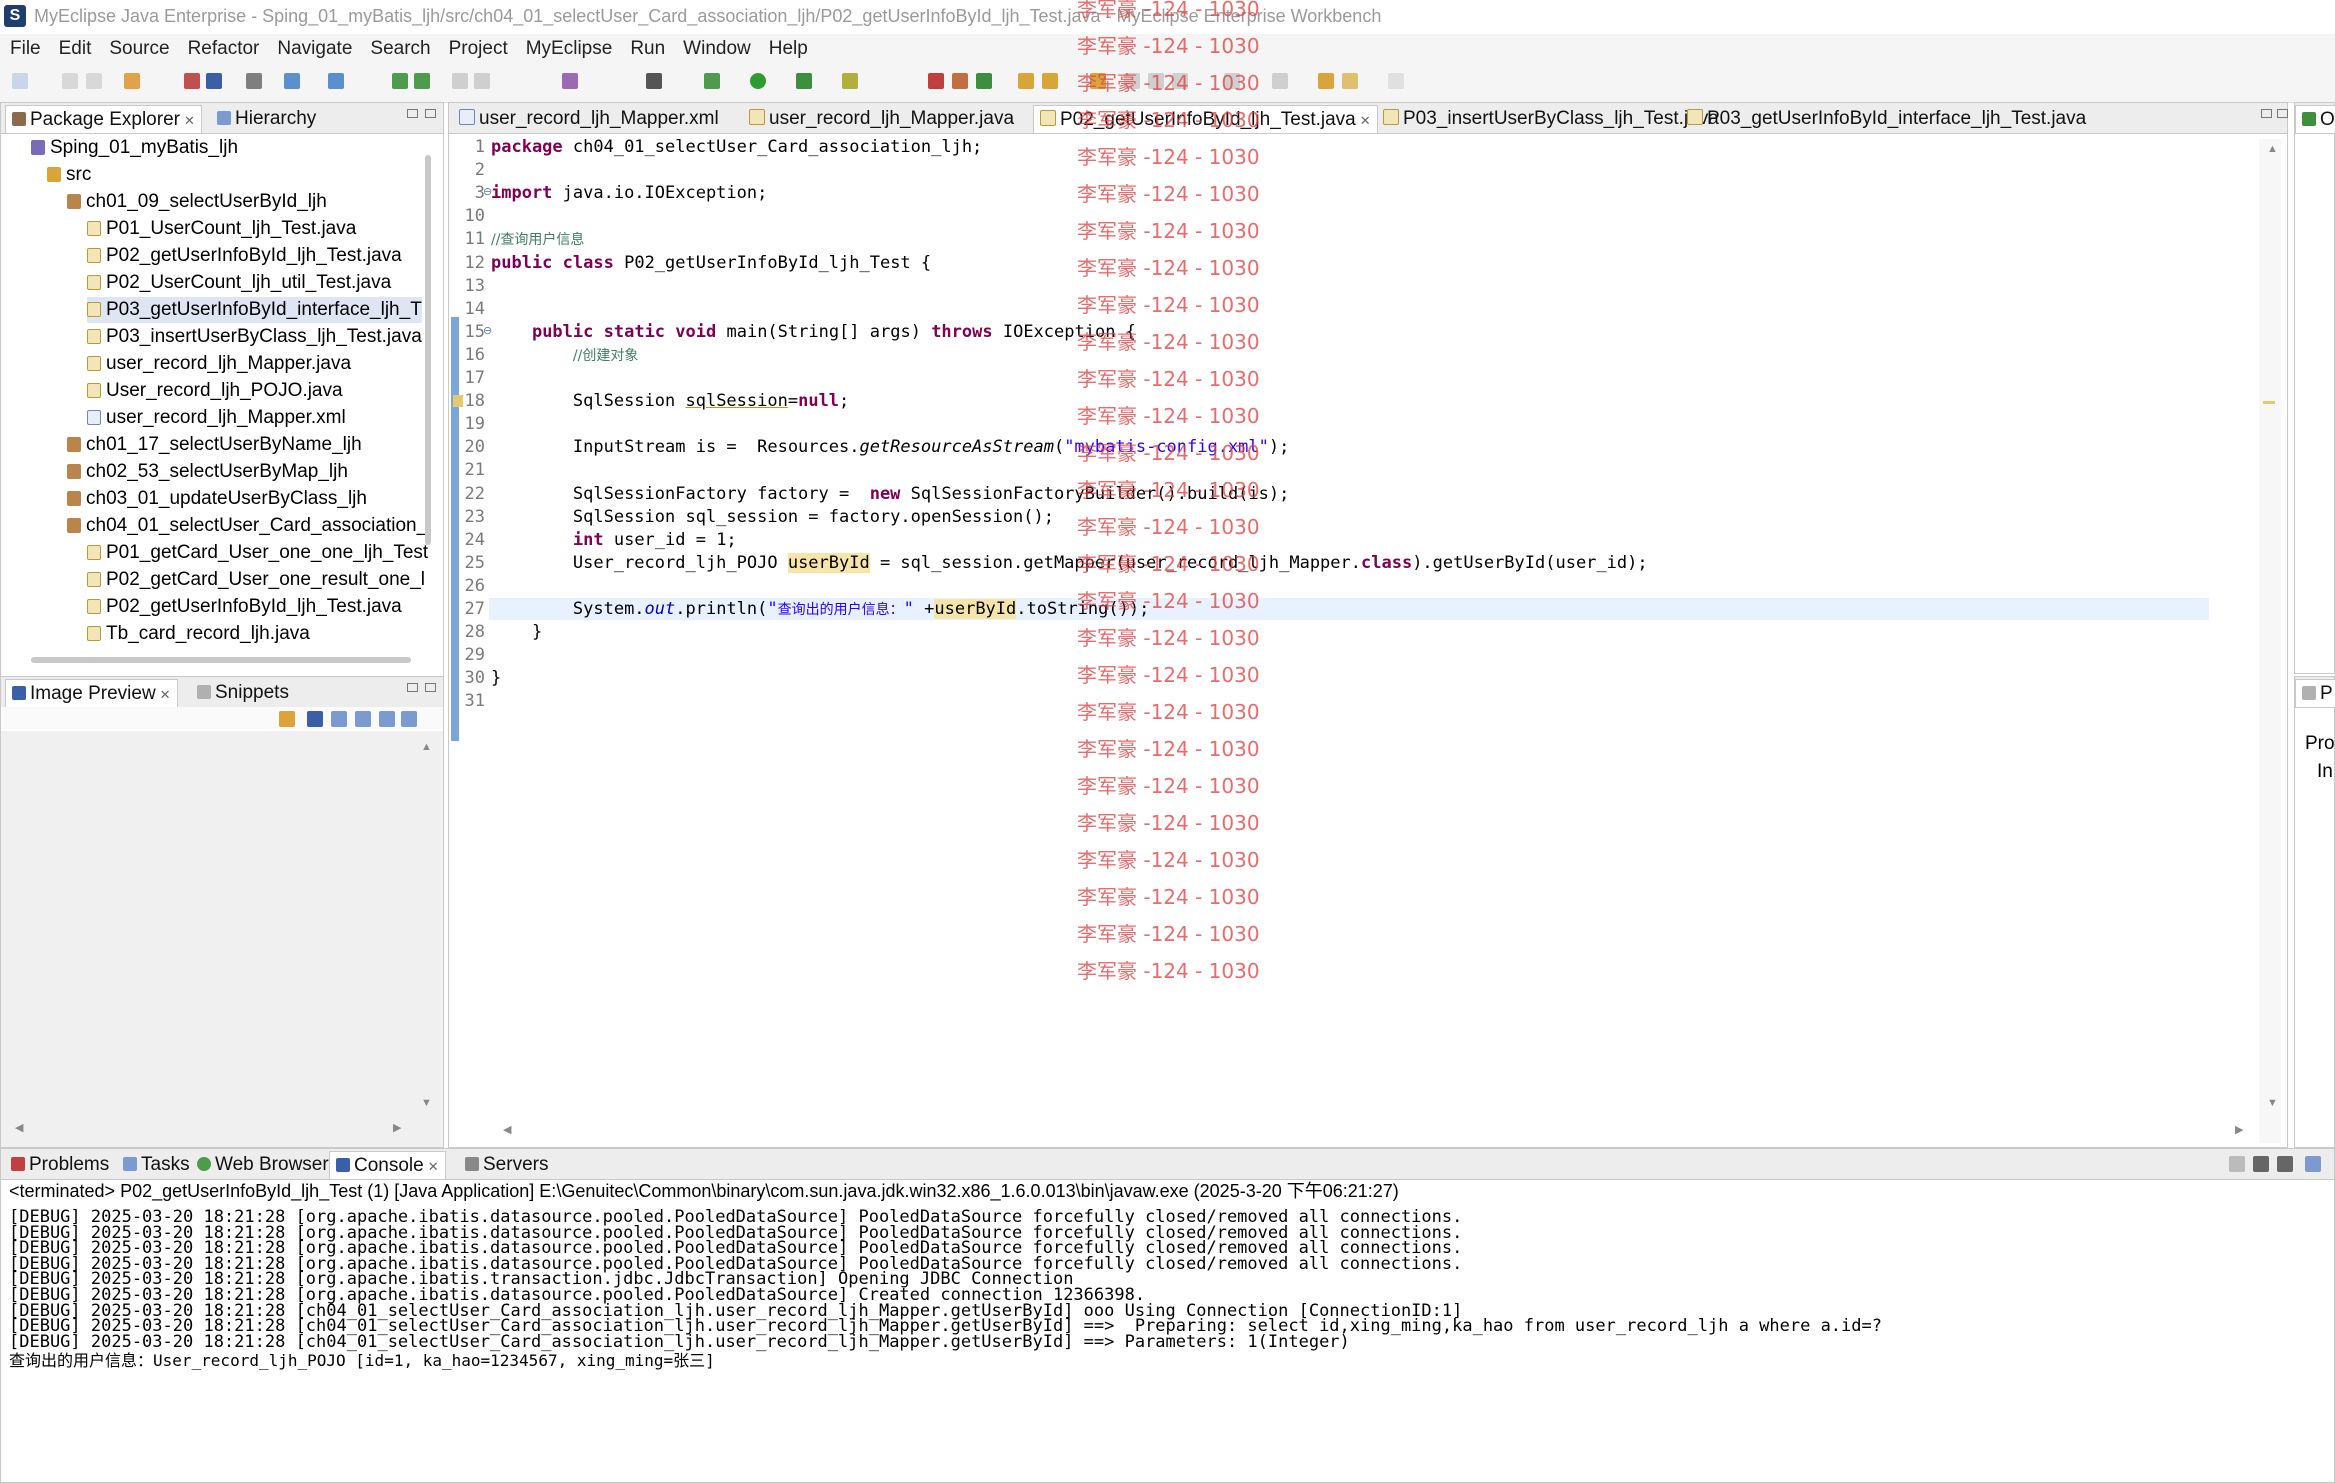 The image size is (2335, 1483). What do you see at coordinates (266, 118) in the screenshot?
I see `tab-hierarchy: Hierarchy` at bounding box center [266, 118].